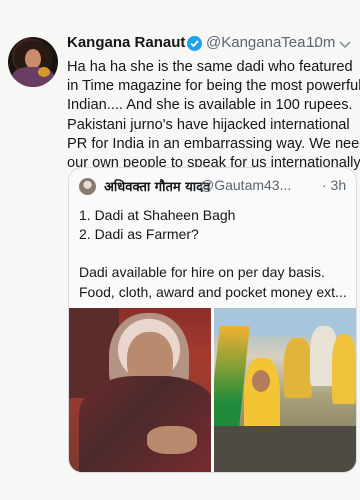 The height and width of the screenshot is (500, 360). I want to click on chevron-down-icon, so click(345, 44).